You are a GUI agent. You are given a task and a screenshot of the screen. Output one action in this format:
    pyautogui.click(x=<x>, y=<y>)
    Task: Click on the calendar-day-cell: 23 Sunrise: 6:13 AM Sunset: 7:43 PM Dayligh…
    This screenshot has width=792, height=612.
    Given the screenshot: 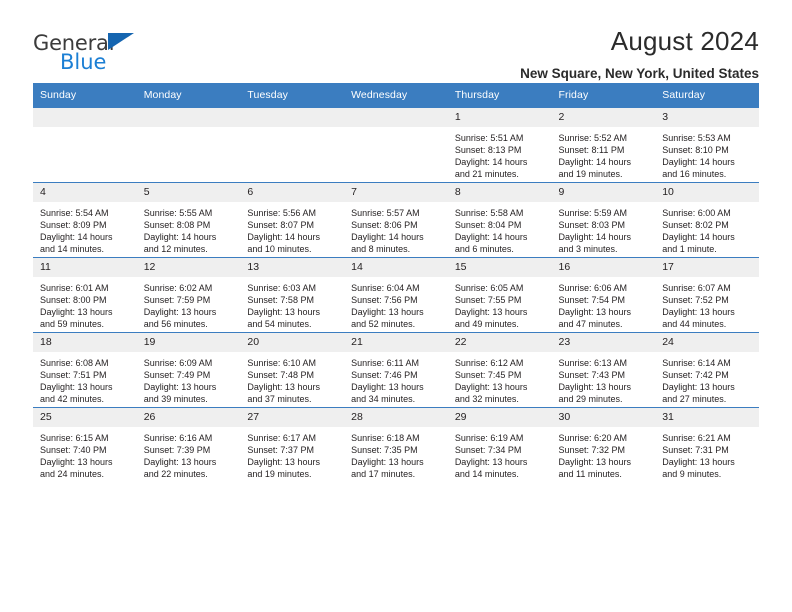 What is the action you would take?
    pyautogui.click(x=603, y=370)
    